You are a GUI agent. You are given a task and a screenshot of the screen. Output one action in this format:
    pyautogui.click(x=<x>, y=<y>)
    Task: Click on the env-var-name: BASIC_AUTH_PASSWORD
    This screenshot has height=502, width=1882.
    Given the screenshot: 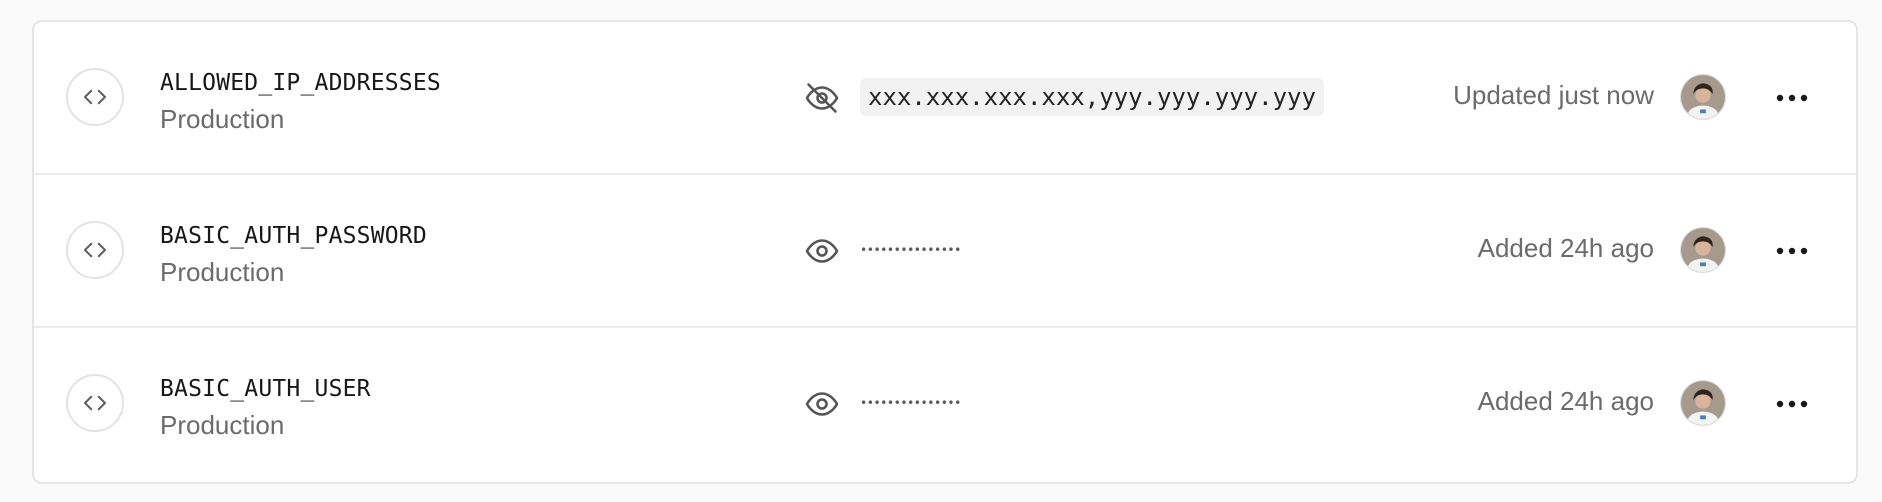 What is the action you would take?
    pyautogui.click(x=293, y=236)
    